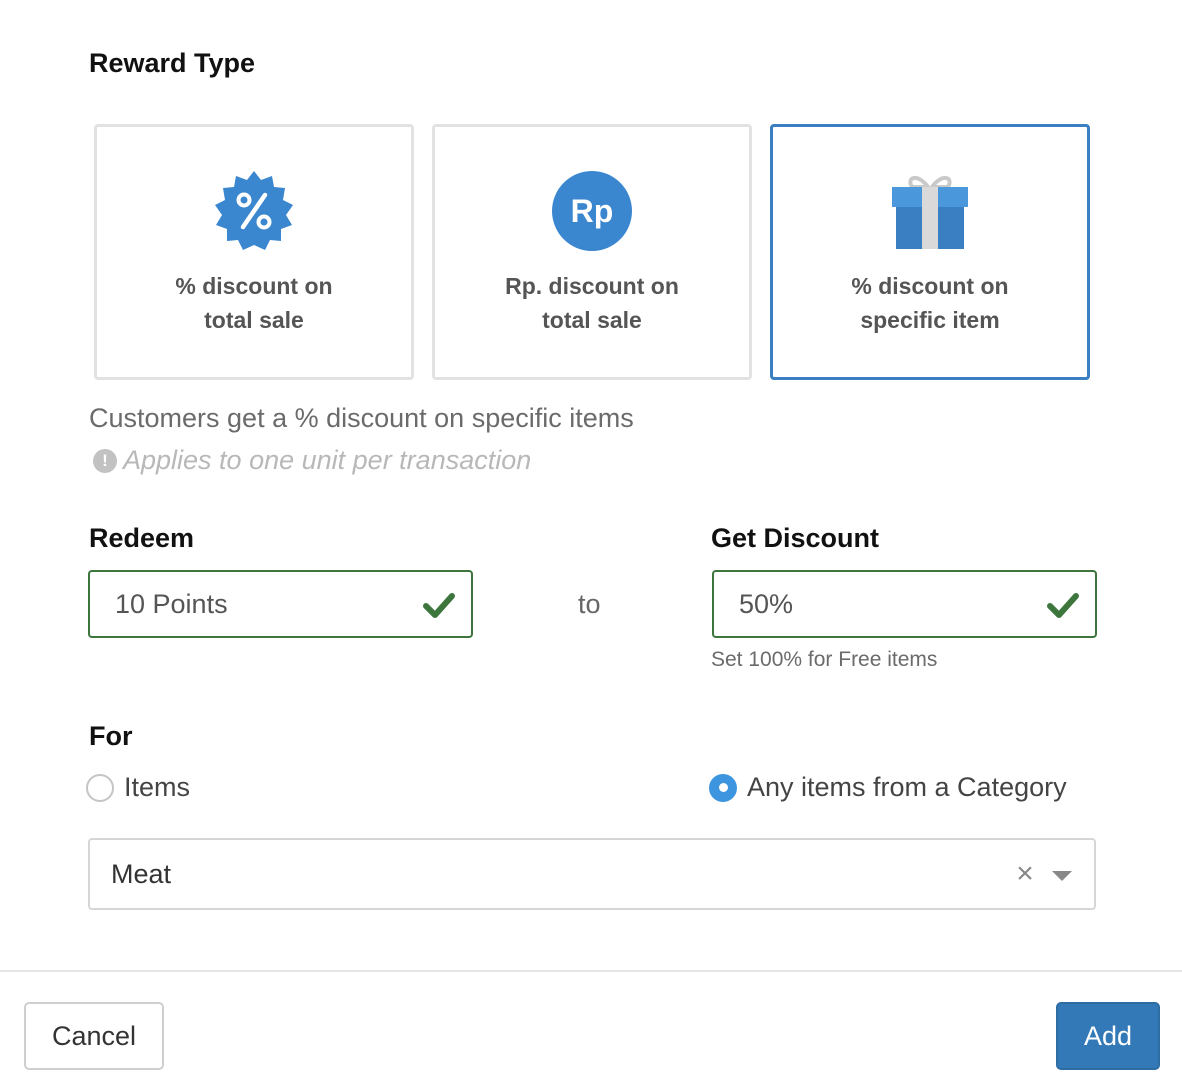 The width and height of the screenshot is (1182, 1092). I want to click on redeem-points-input: 10 Points, so click(280, 604).